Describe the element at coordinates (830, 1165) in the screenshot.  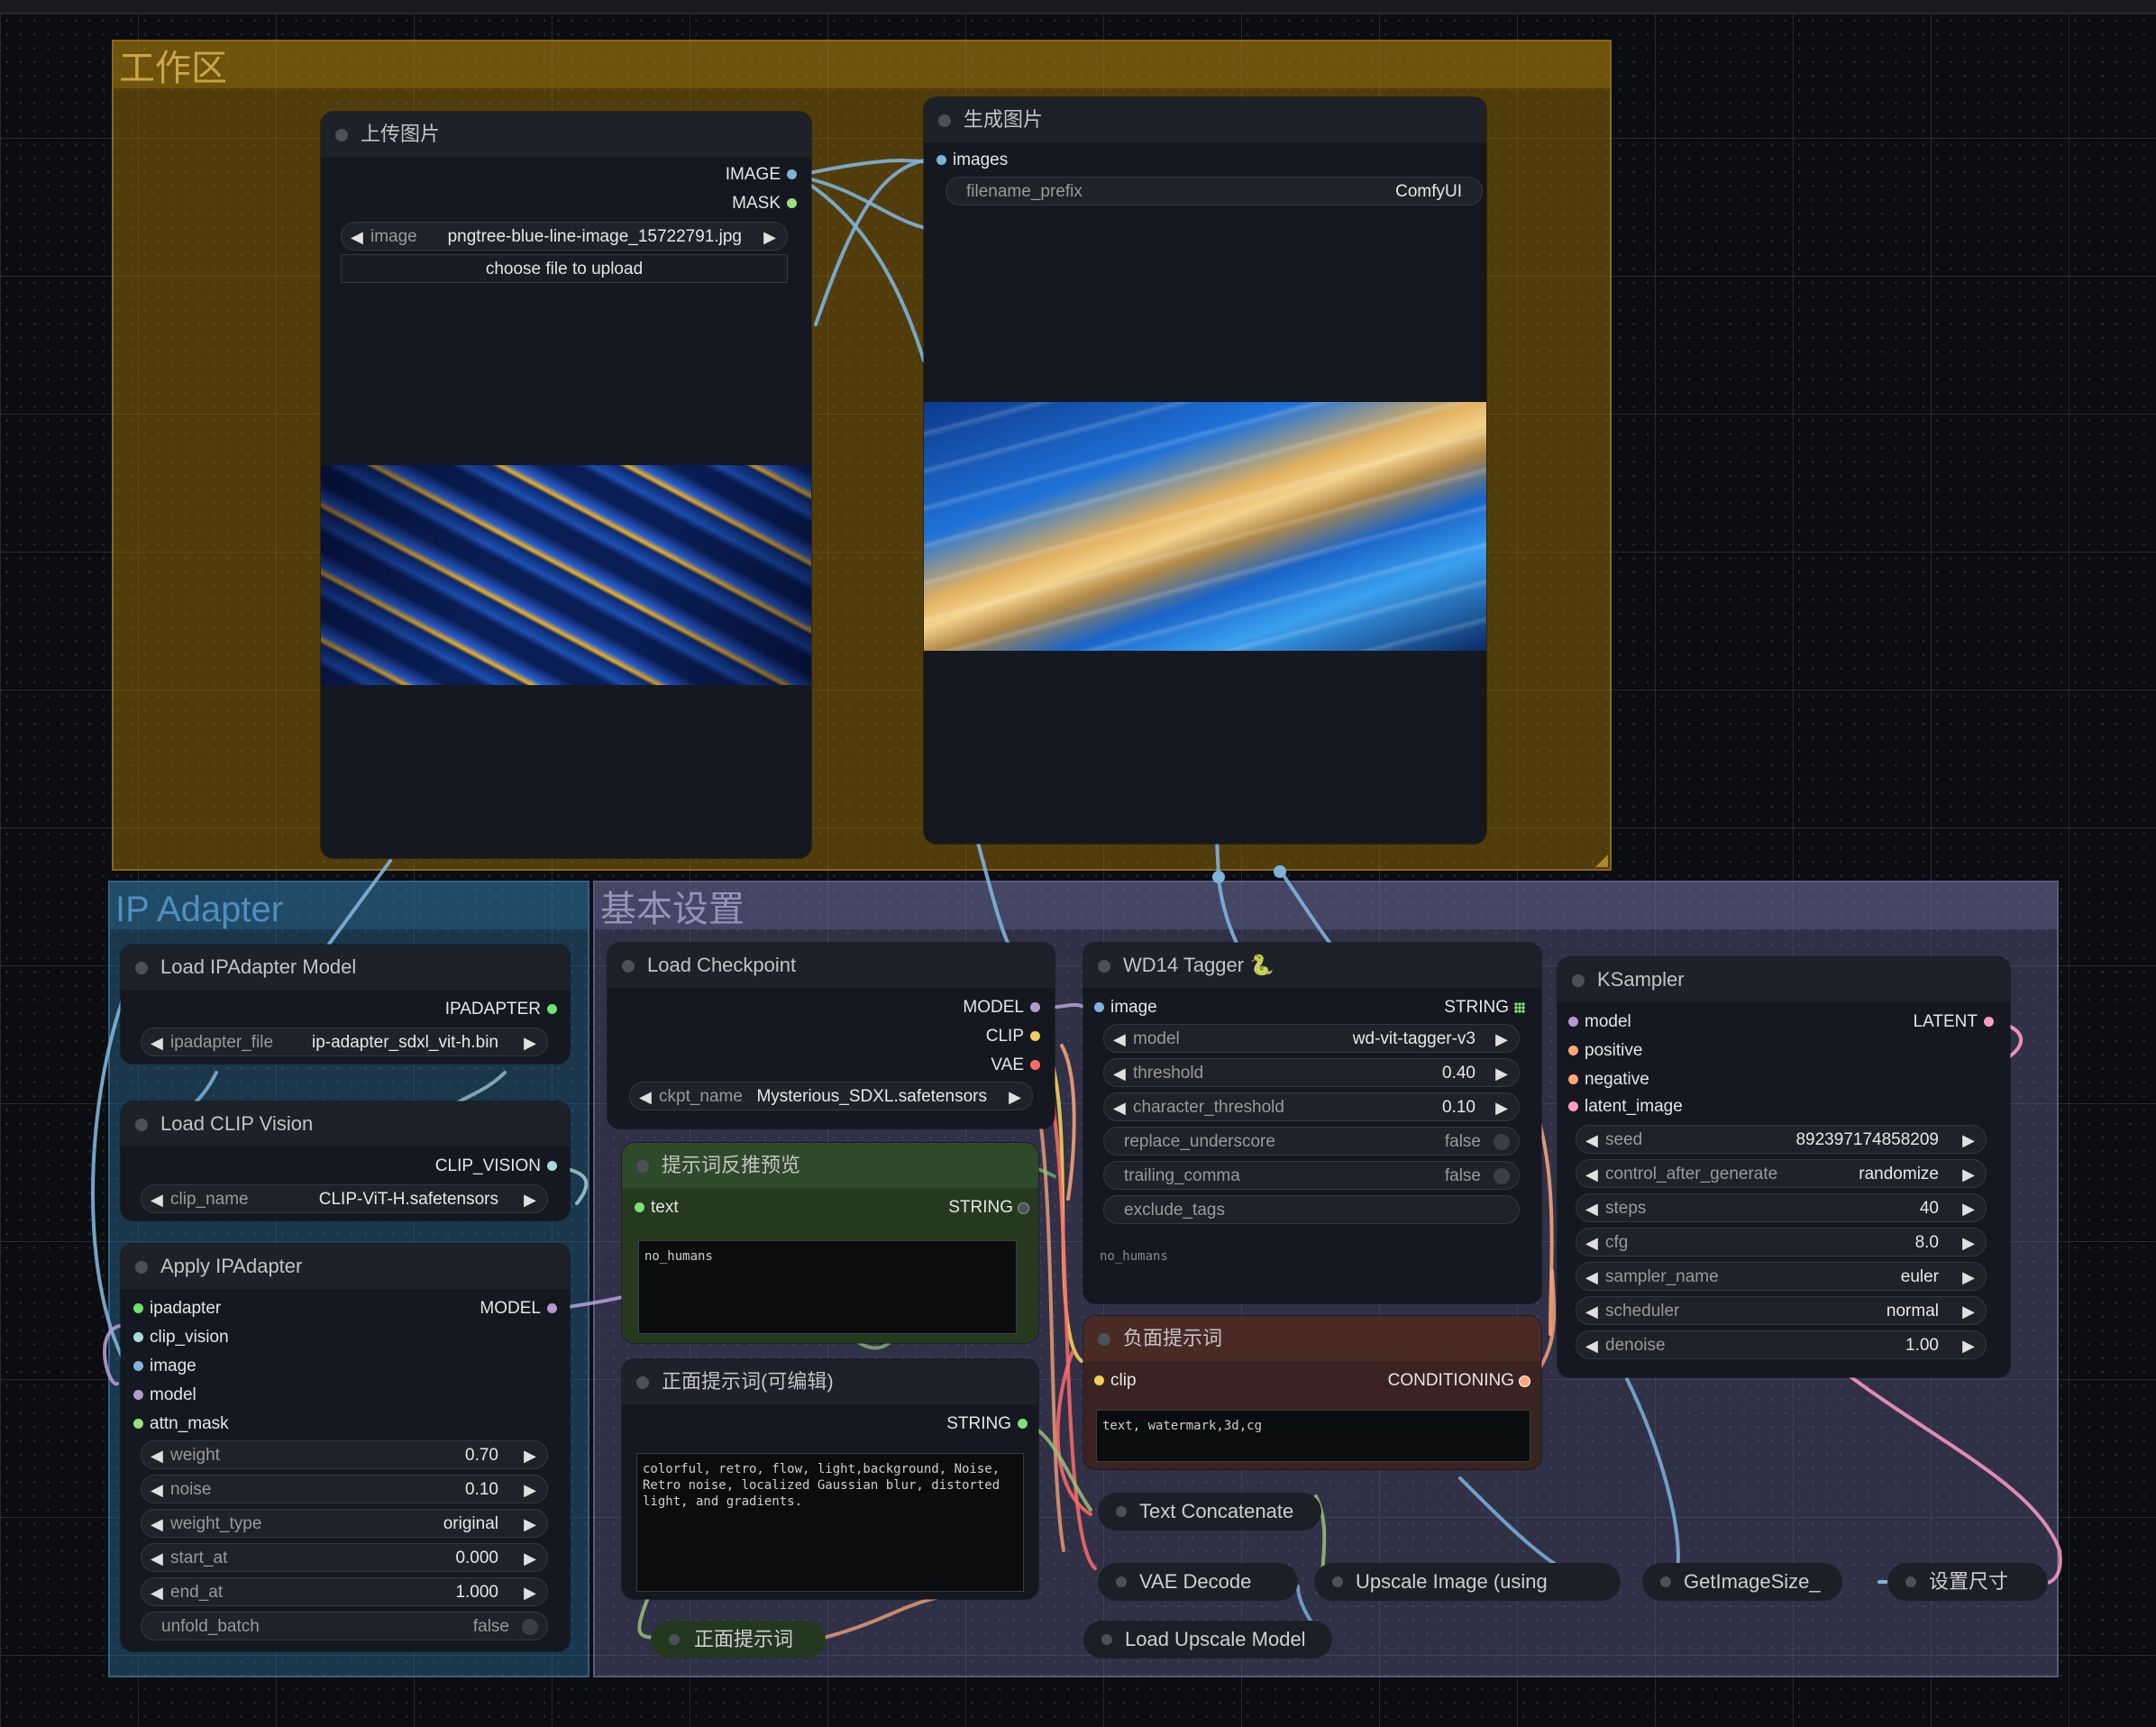
I see `node-title-bar: 提示词反推预览` at that location.